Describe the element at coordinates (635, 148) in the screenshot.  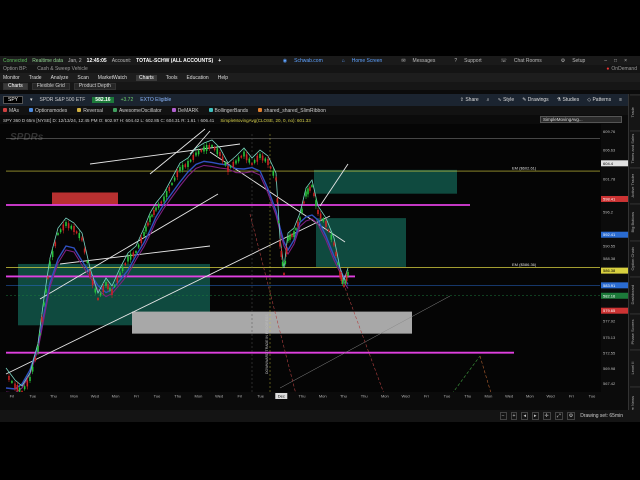
I see `sidebar-tab-times-and-sales: Times and Sales` at that location.